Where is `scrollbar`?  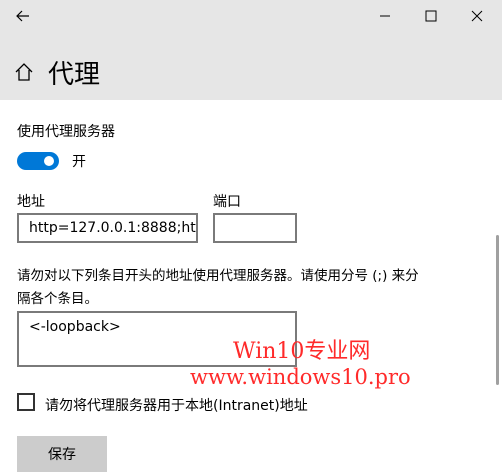
scrollbar is located at coordinates (498, 287).